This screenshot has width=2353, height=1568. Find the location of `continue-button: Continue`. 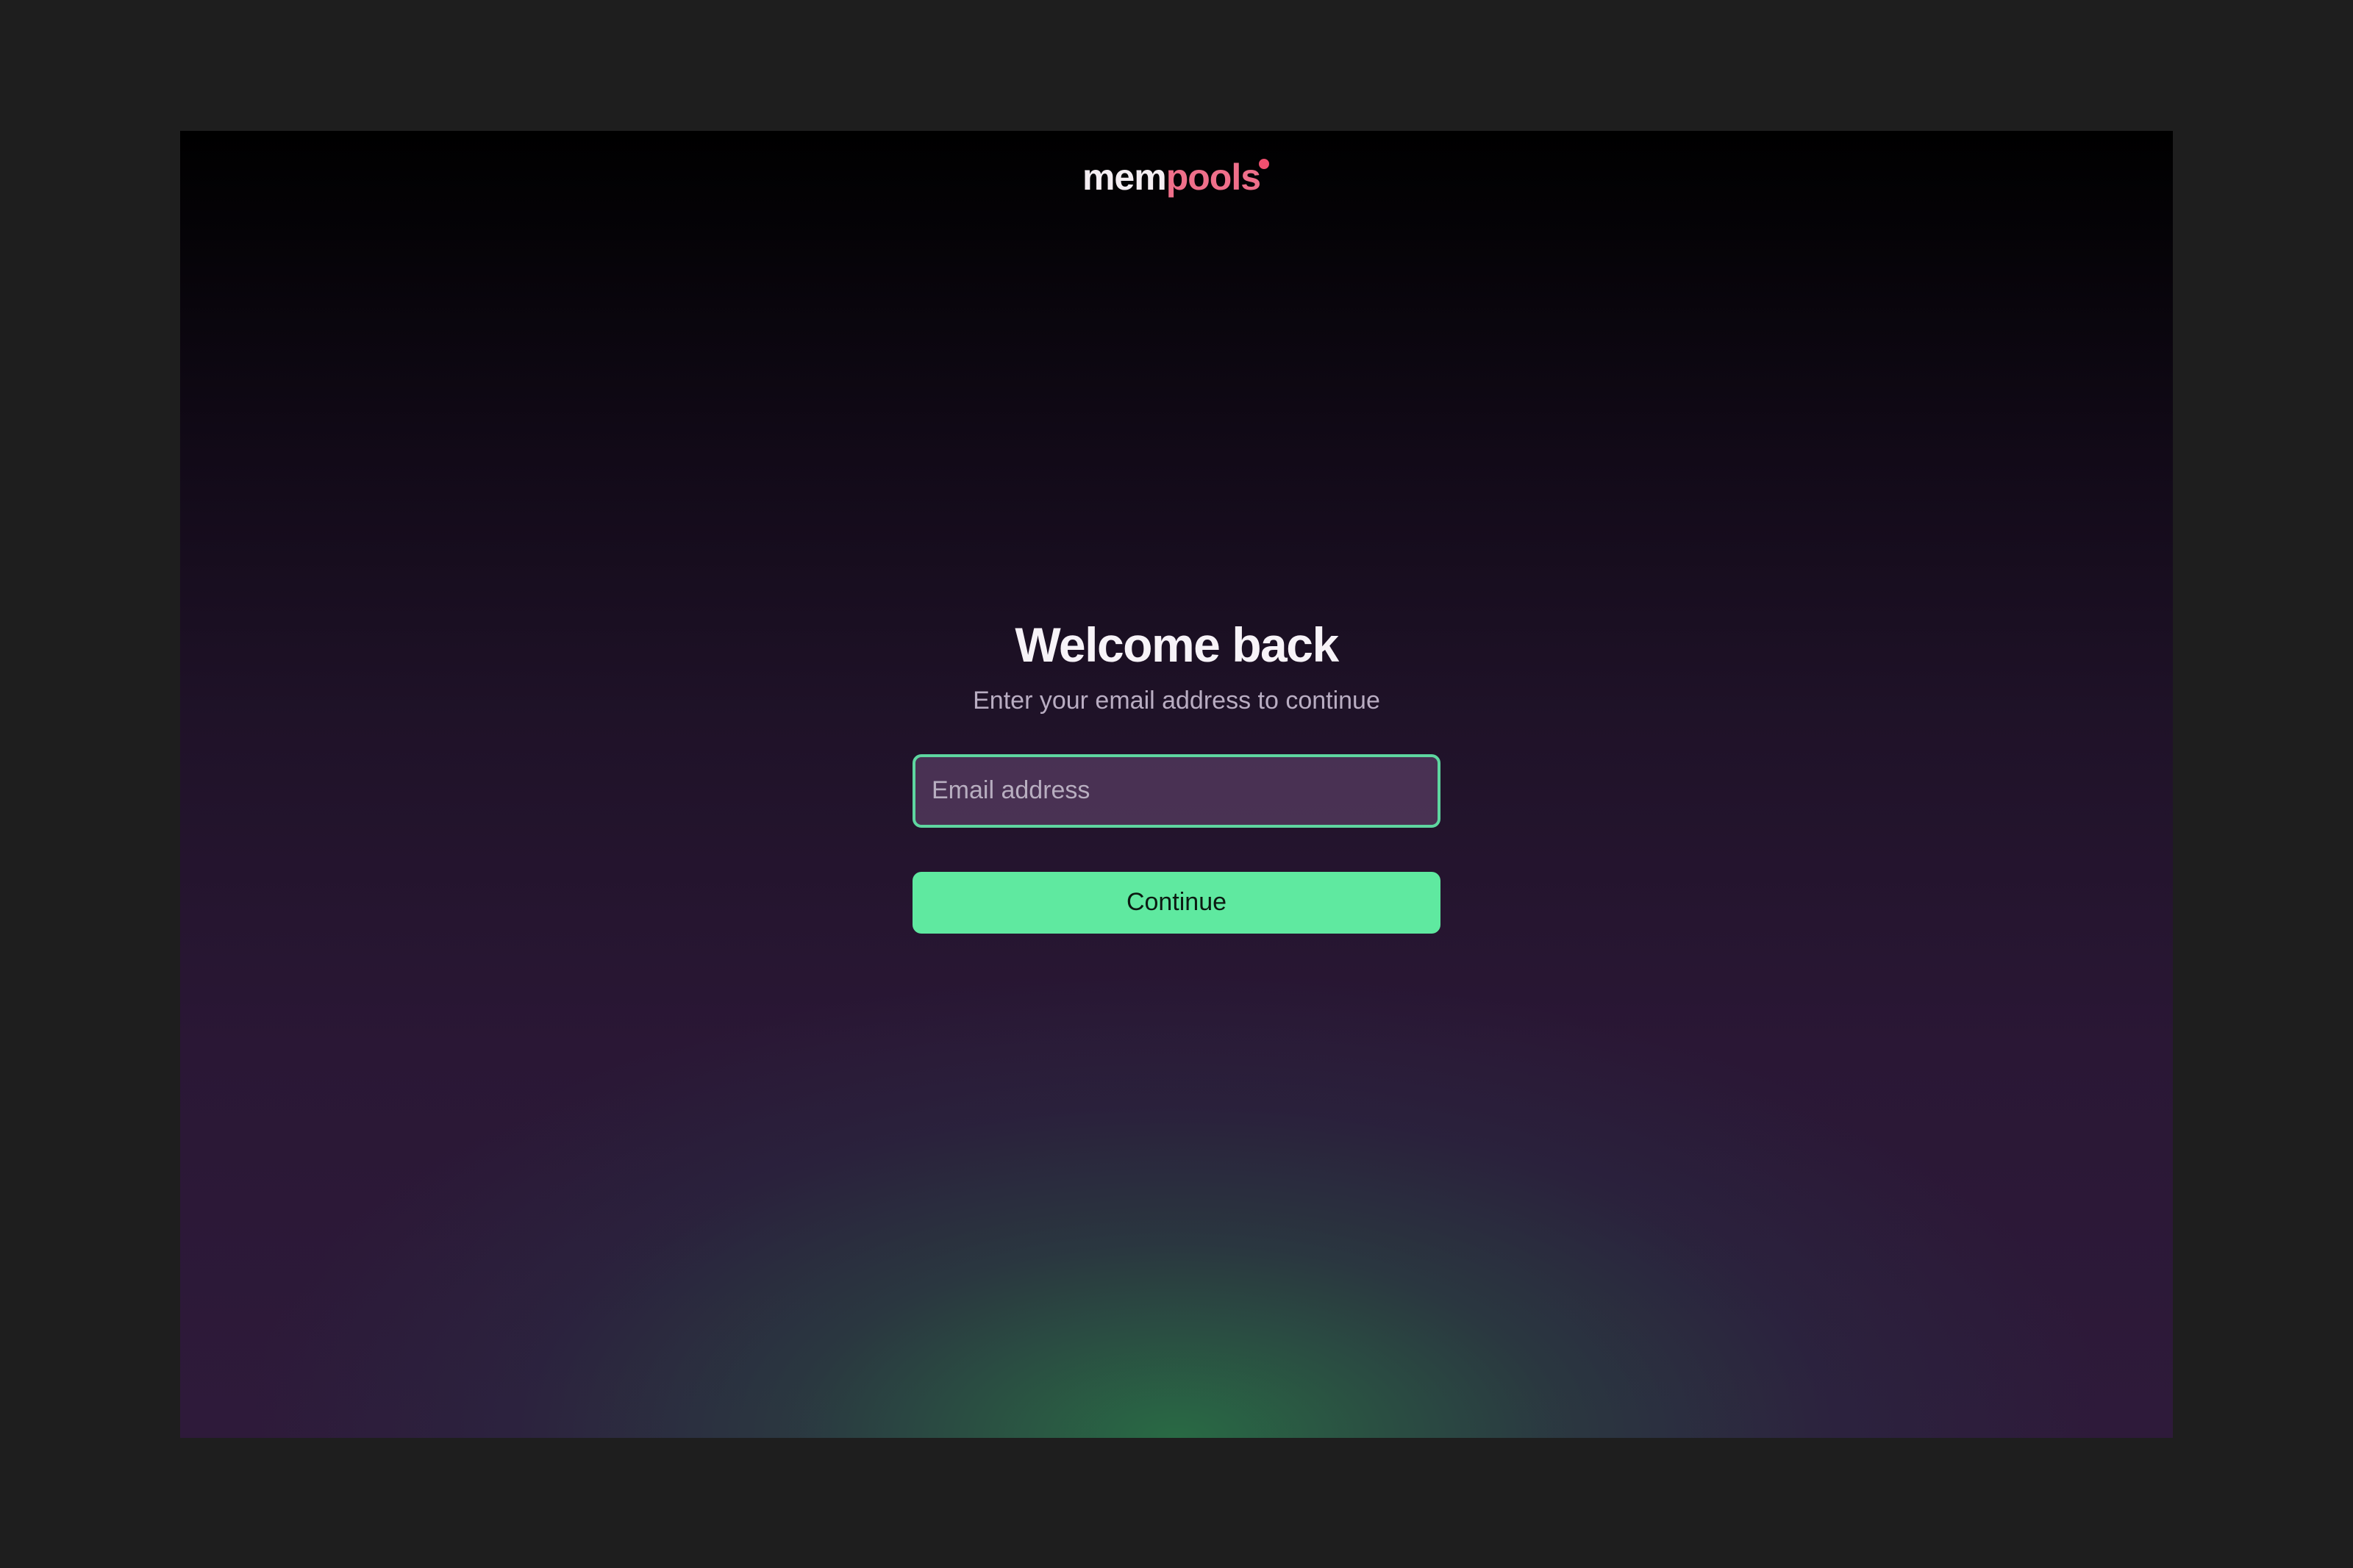

continue-button: Continue is located at coordinates (1176, 902).